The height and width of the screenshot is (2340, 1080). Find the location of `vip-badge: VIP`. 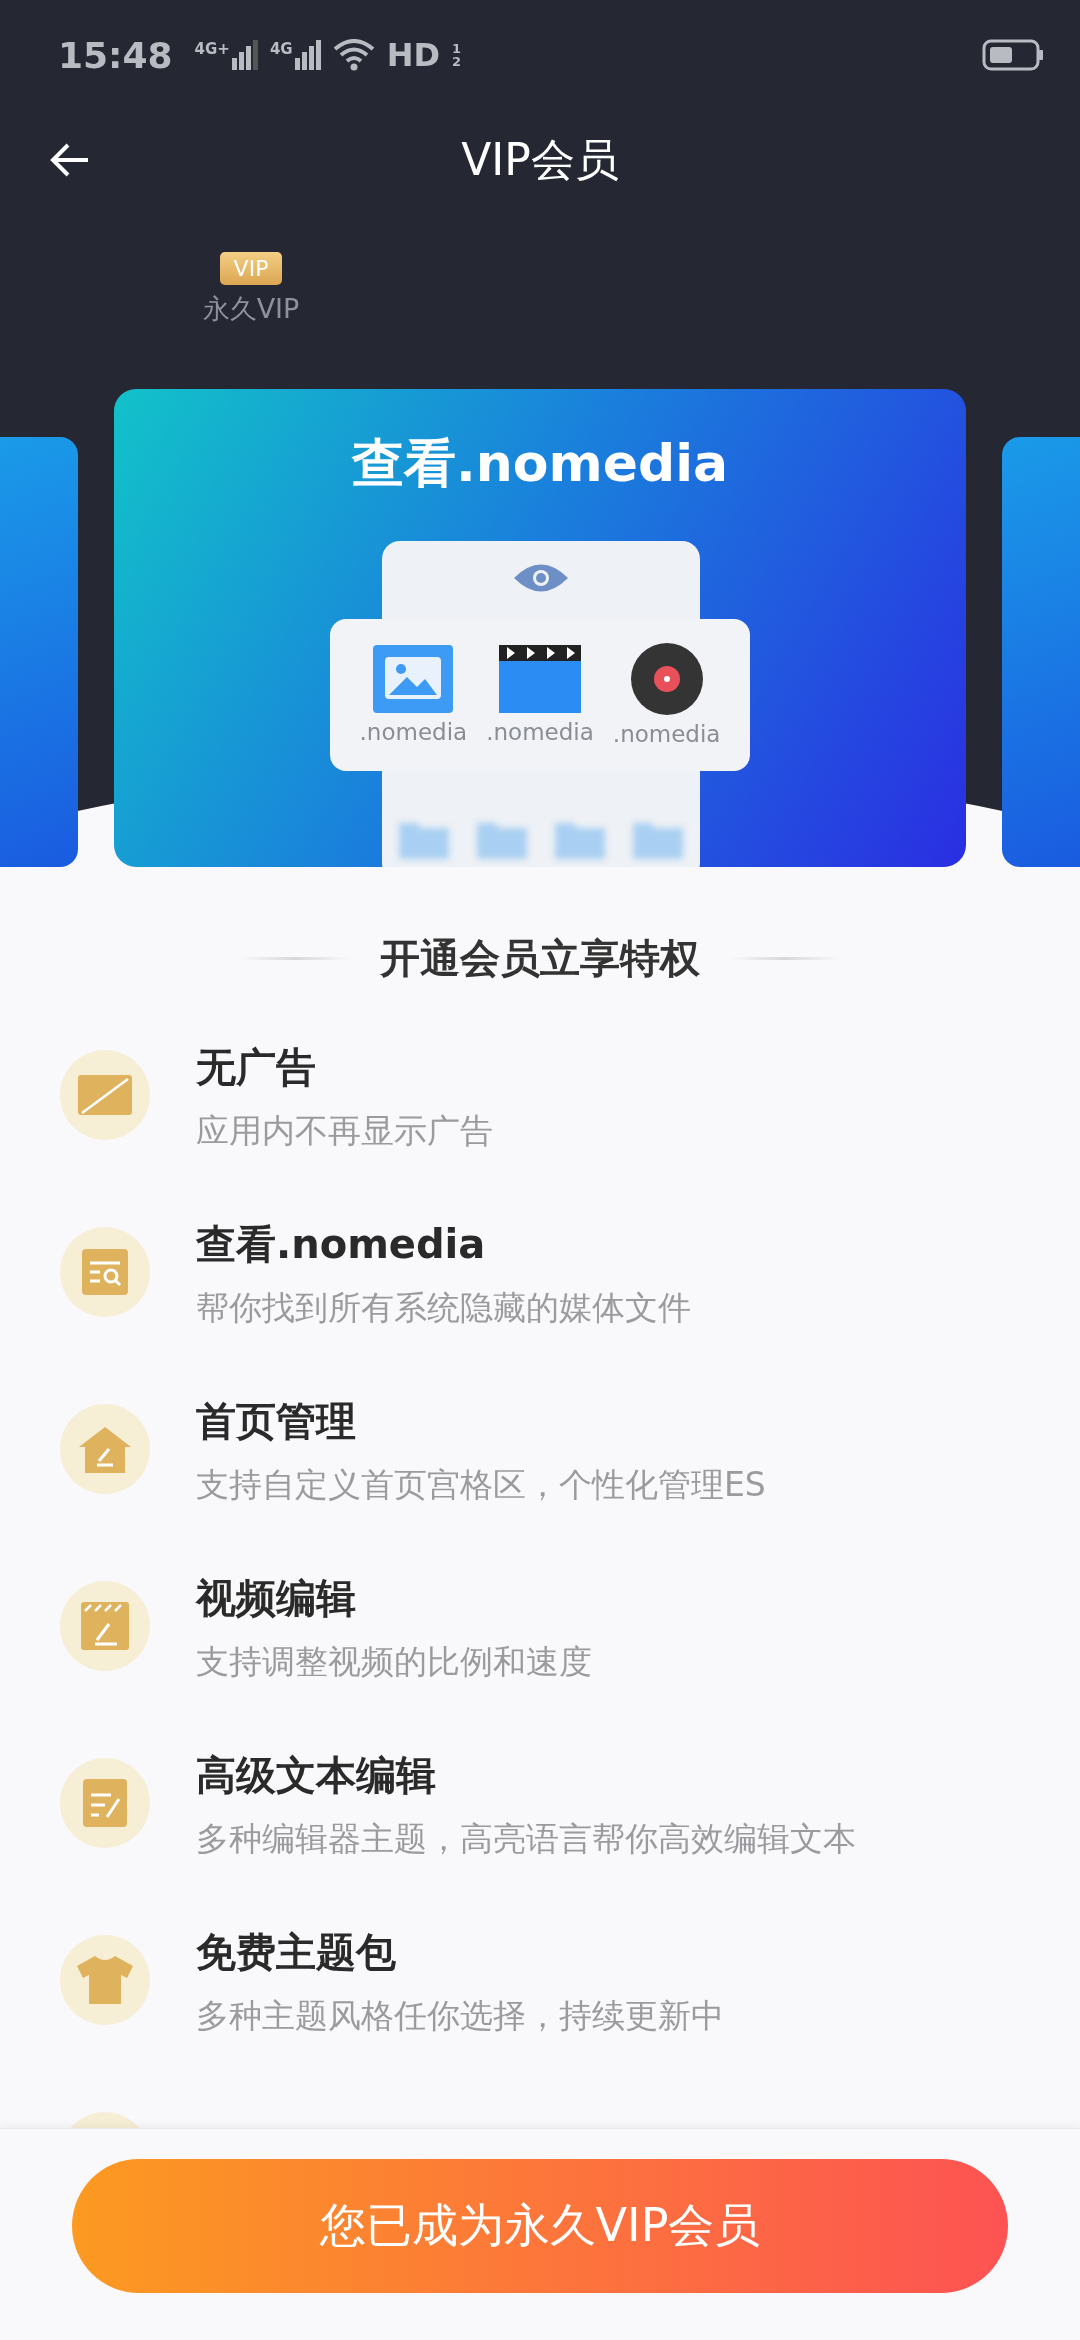

vip-badge: VIP is located at coordinates (251, 268).